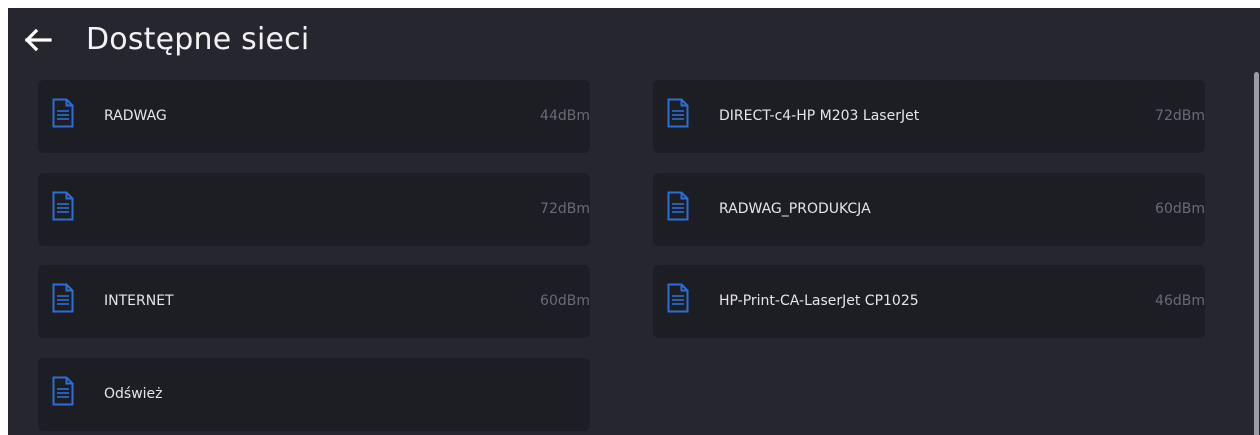  Describe the element at coordinates (314, 209) in the screenshot. I see `network-item: 72dBm` at that location.